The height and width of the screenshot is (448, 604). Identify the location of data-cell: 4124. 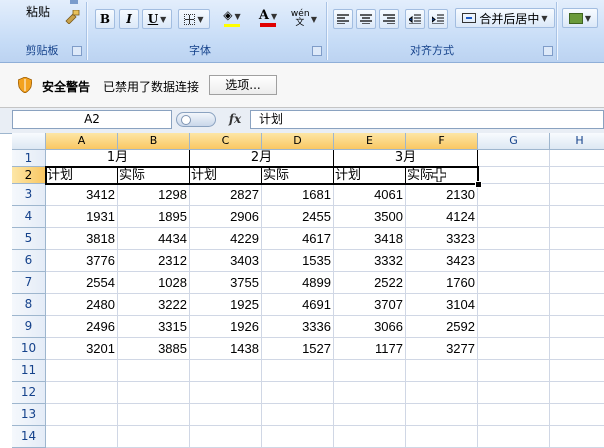
(442, 217).